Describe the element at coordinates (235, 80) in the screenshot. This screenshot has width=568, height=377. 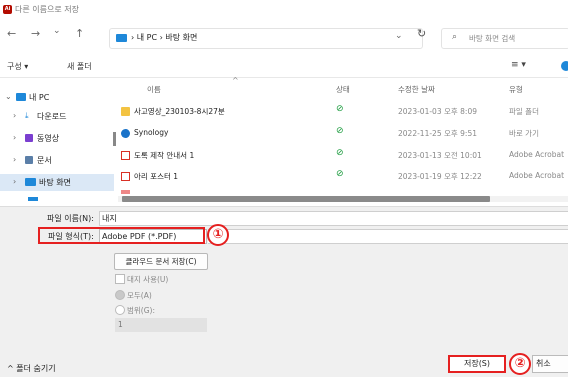
I see `sort-indicator: ^` at that location.